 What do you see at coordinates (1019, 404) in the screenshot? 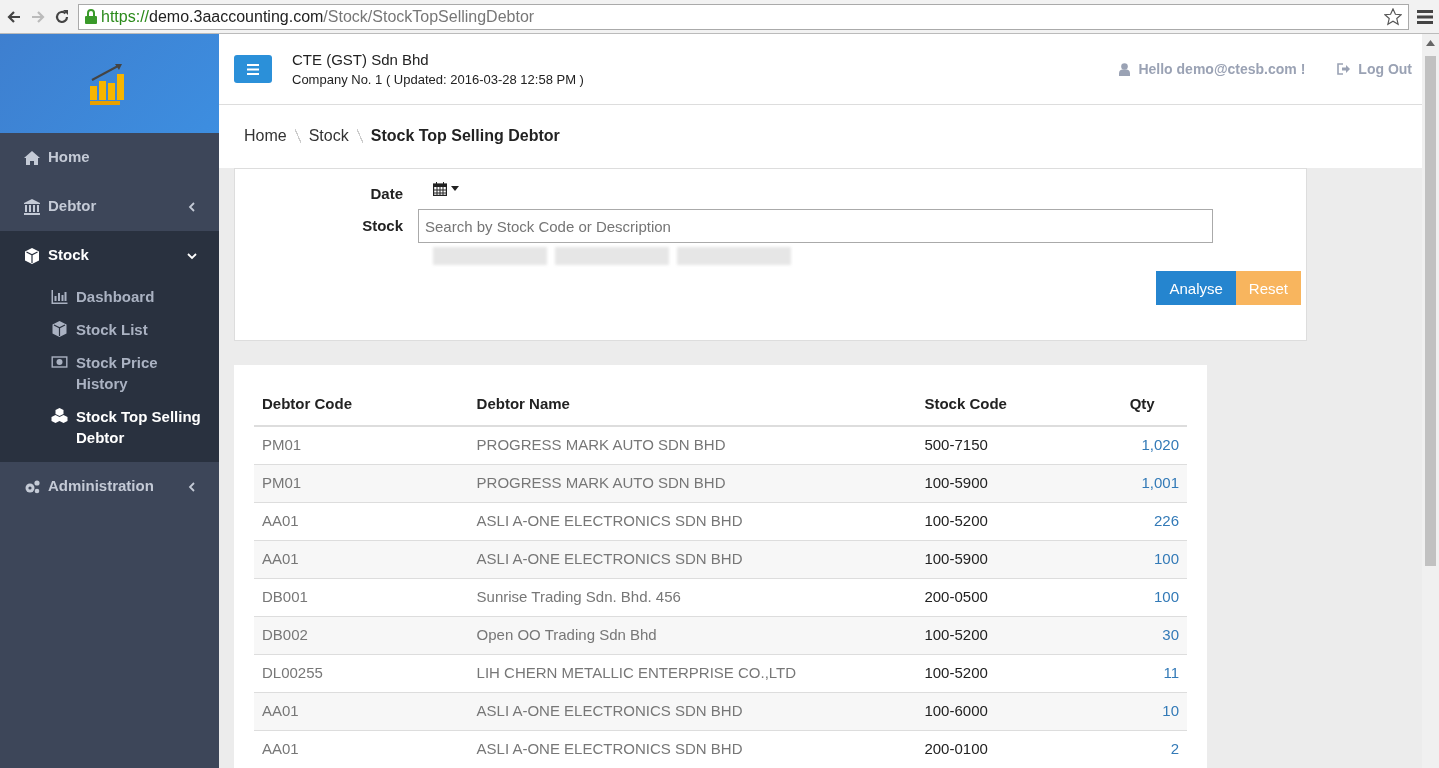
I see `column-header: Stock Code` at bounding box center [1019, 404].